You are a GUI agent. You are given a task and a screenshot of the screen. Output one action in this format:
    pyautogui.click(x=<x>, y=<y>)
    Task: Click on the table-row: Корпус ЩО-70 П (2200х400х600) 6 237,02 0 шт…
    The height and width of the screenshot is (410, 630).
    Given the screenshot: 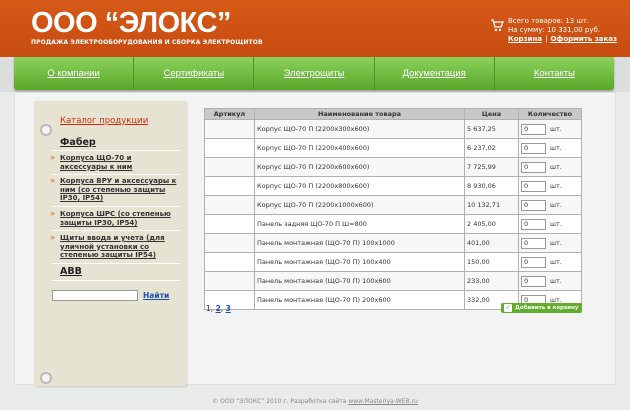 What is the action you would take?
    pyautogui.click(x=393, y=148)
    